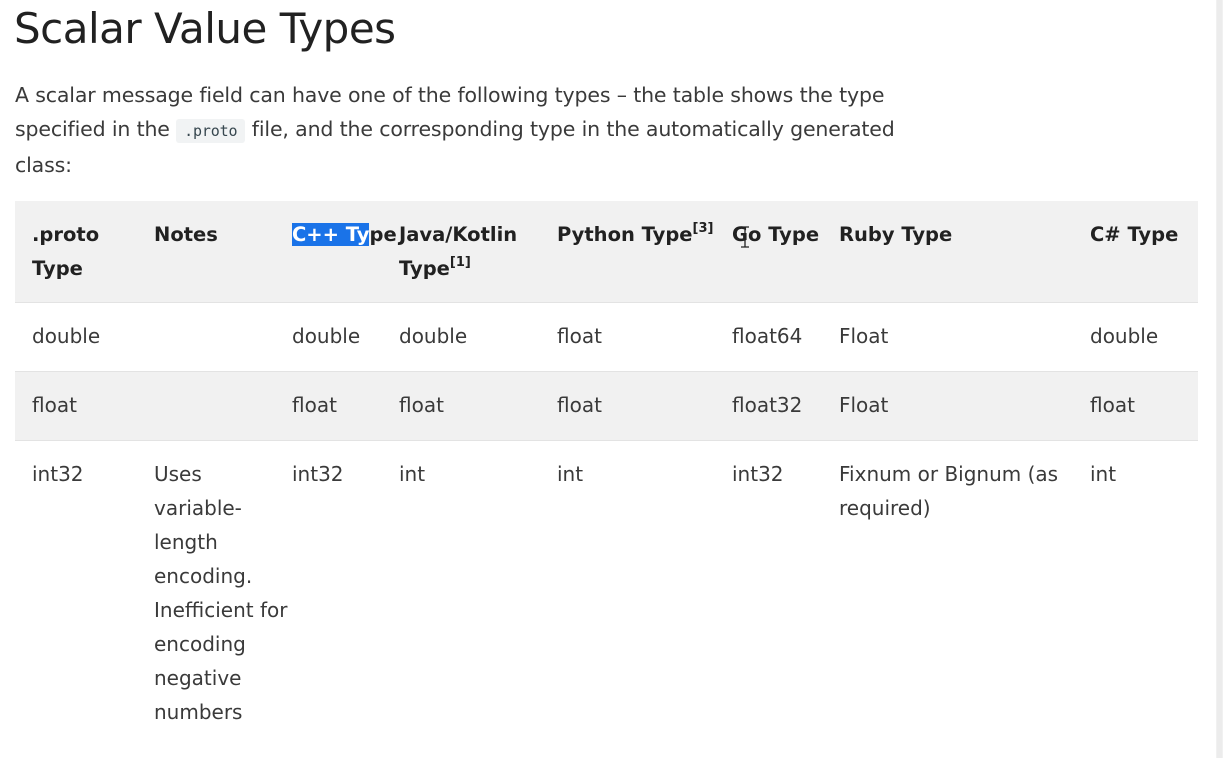  Describe the element at coordinates (785, 593) in the screenshot. I see `cell-go: int32` at that location.